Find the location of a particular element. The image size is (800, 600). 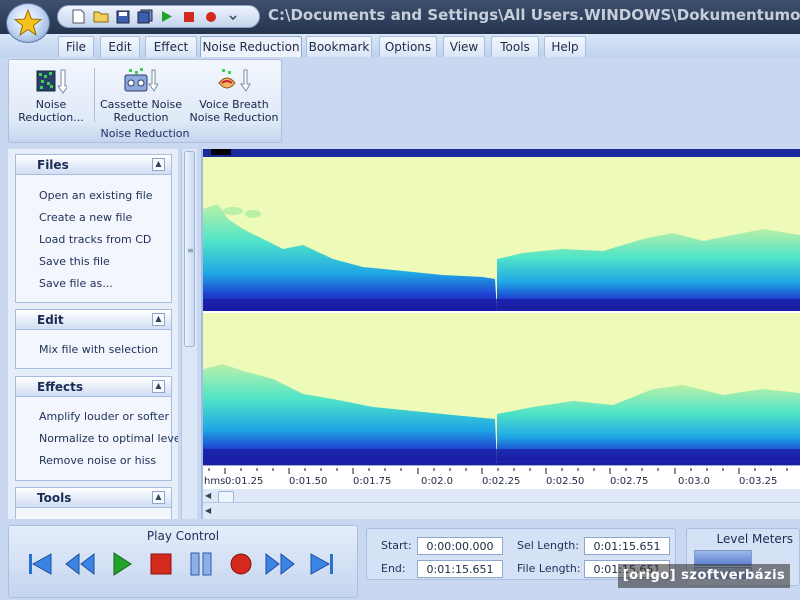

tab-effect: Effect is located at coordinates (171, 47).